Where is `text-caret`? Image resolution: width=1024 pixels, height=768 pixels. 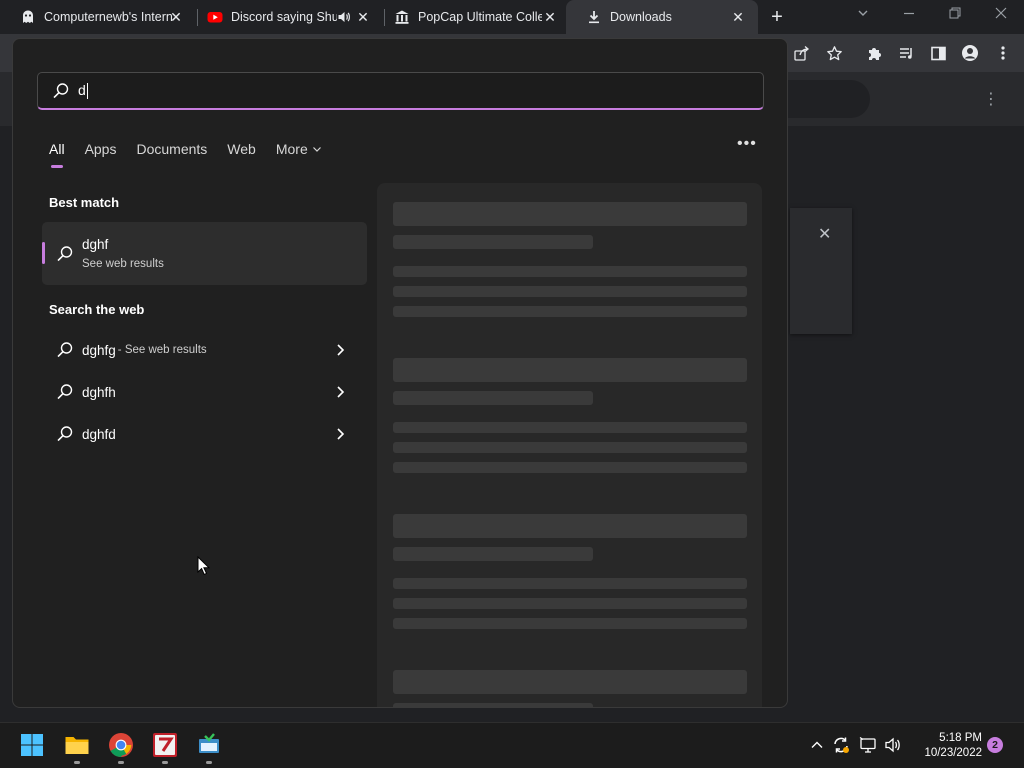 text-caret is located at coordinates (87, 91).